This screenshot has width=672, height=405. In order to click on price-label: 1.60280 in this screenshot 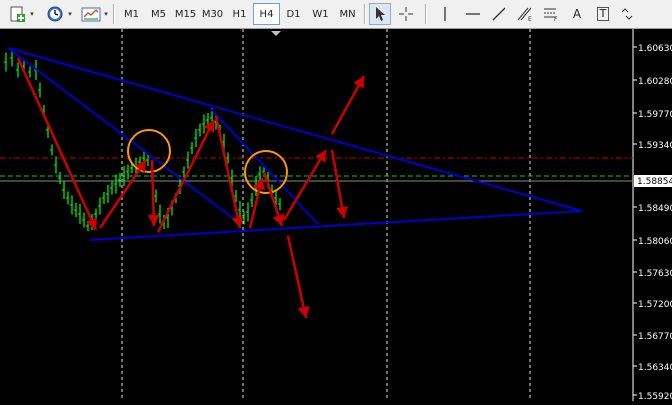, I will do `click(655, 82)`.